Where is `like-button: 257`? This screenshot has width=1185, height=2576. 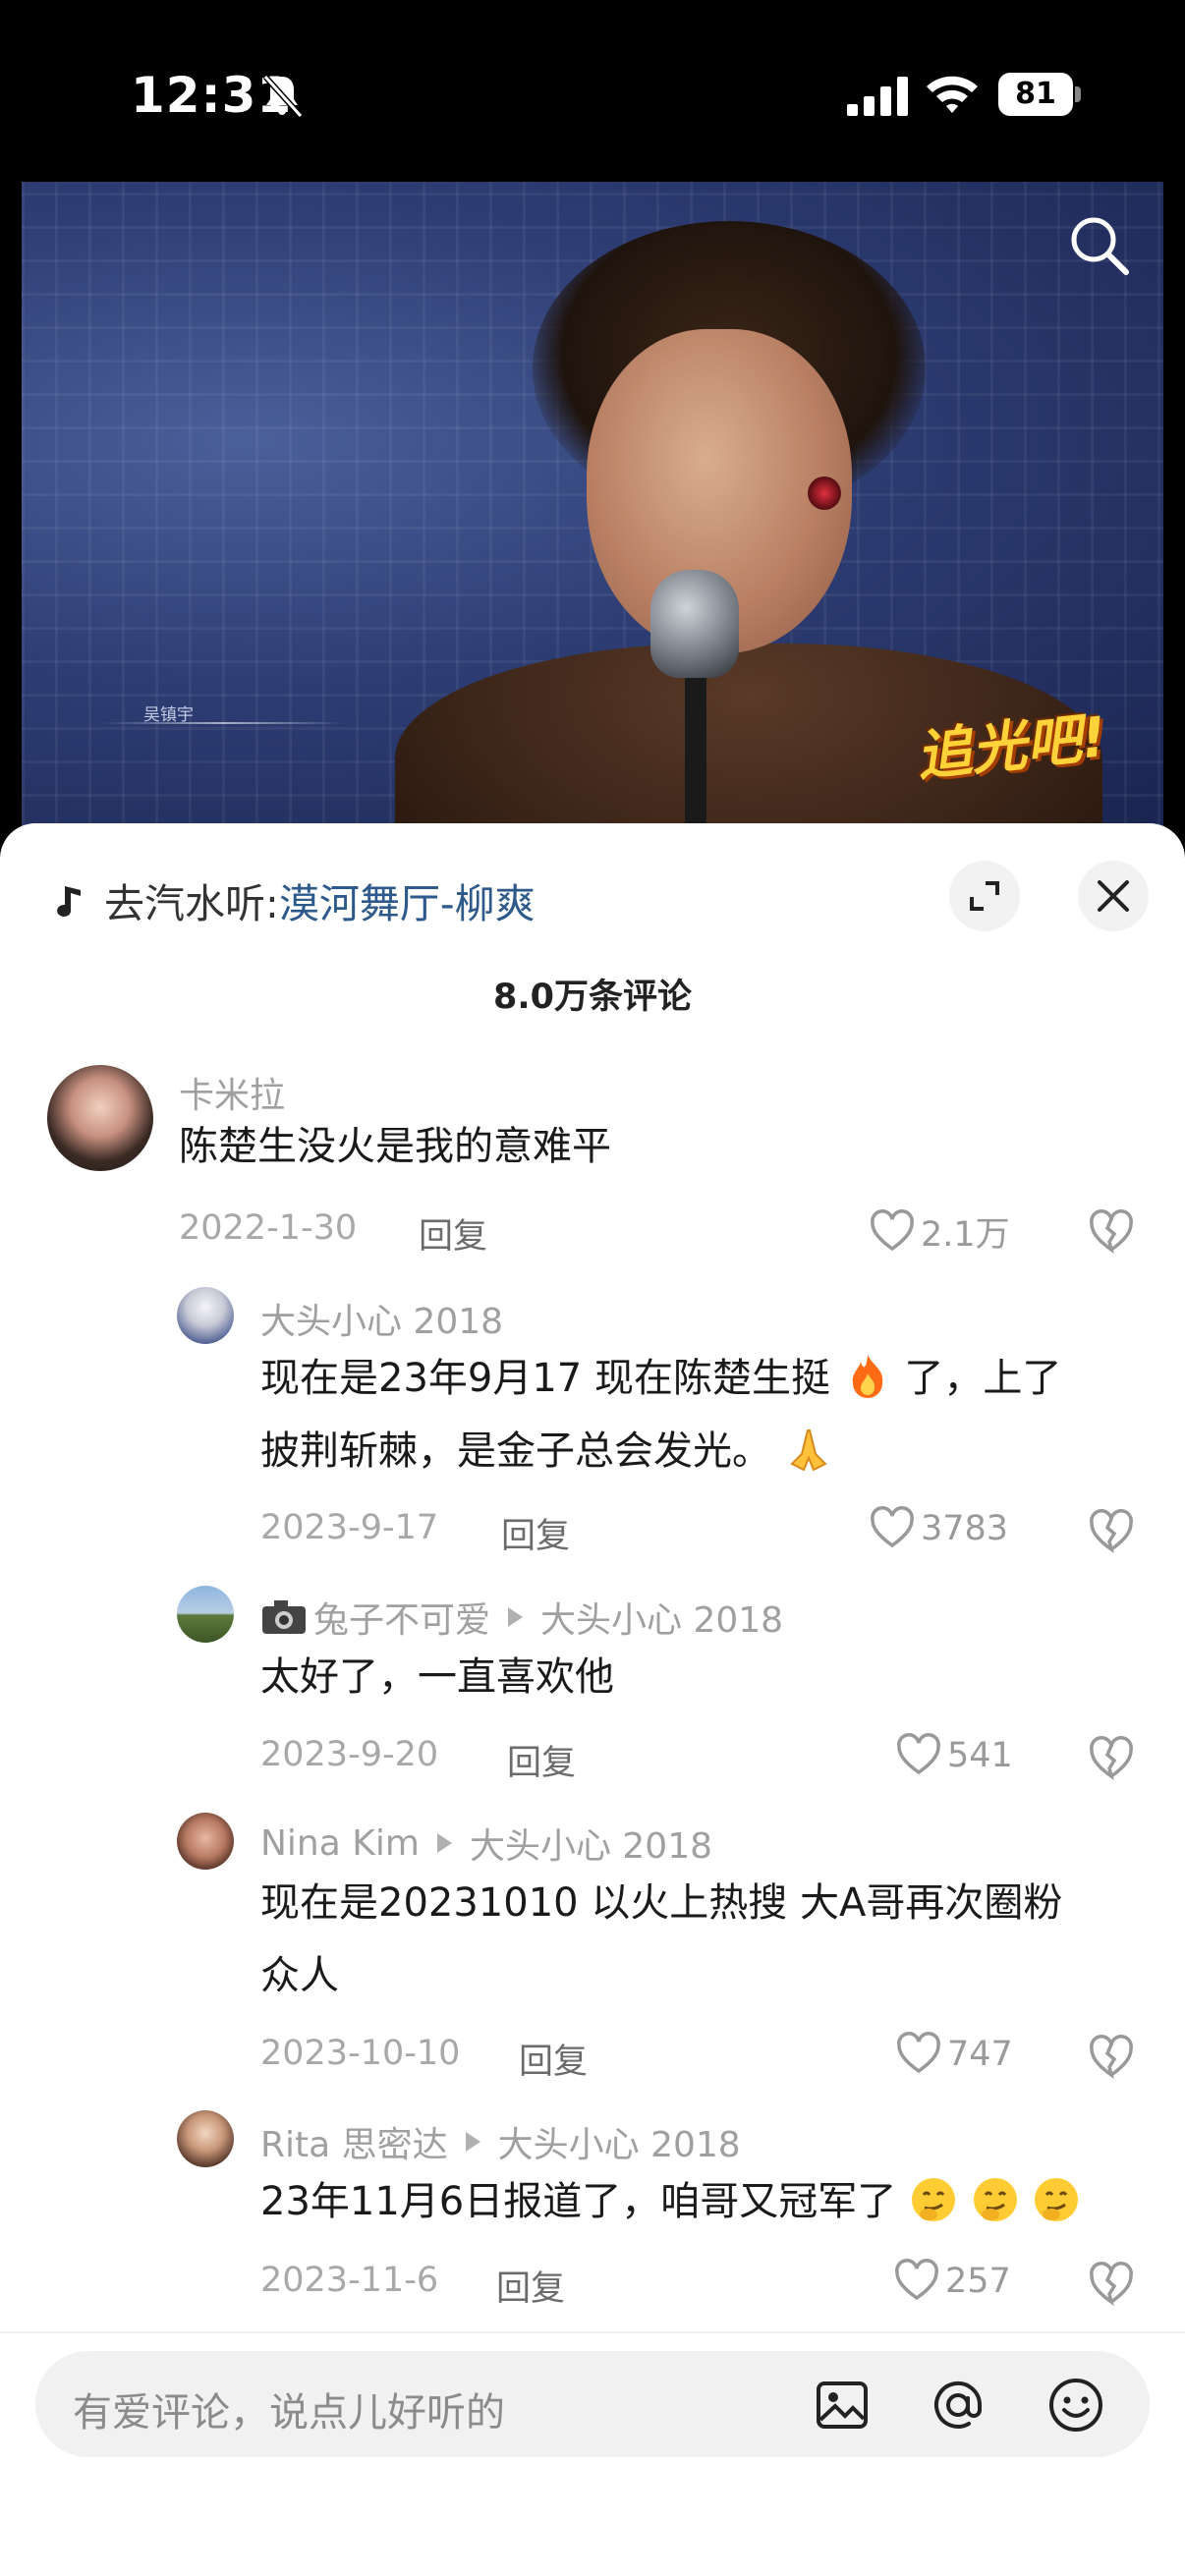 like-button: 257 is located at coordinates (953, 2281).